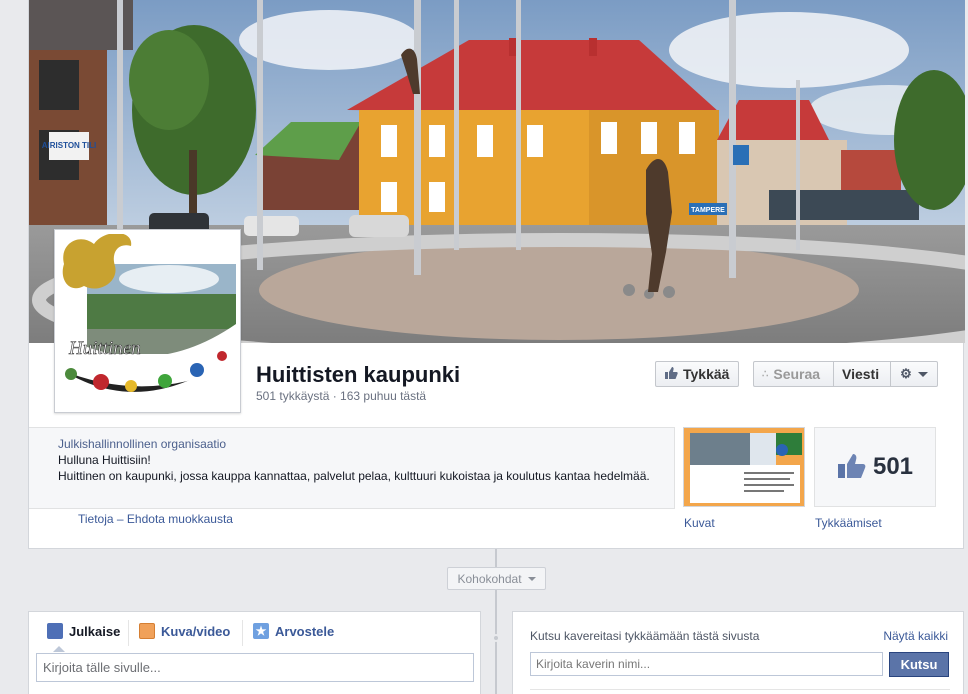  Describe the element at coordinates (55, 631) in the screenshot. I see `pencil-icon` at that location.